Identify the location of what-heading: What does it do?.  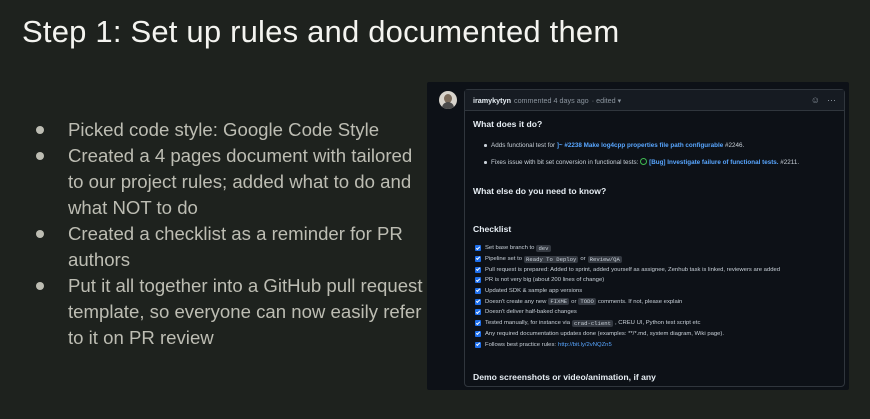
(508, 124).